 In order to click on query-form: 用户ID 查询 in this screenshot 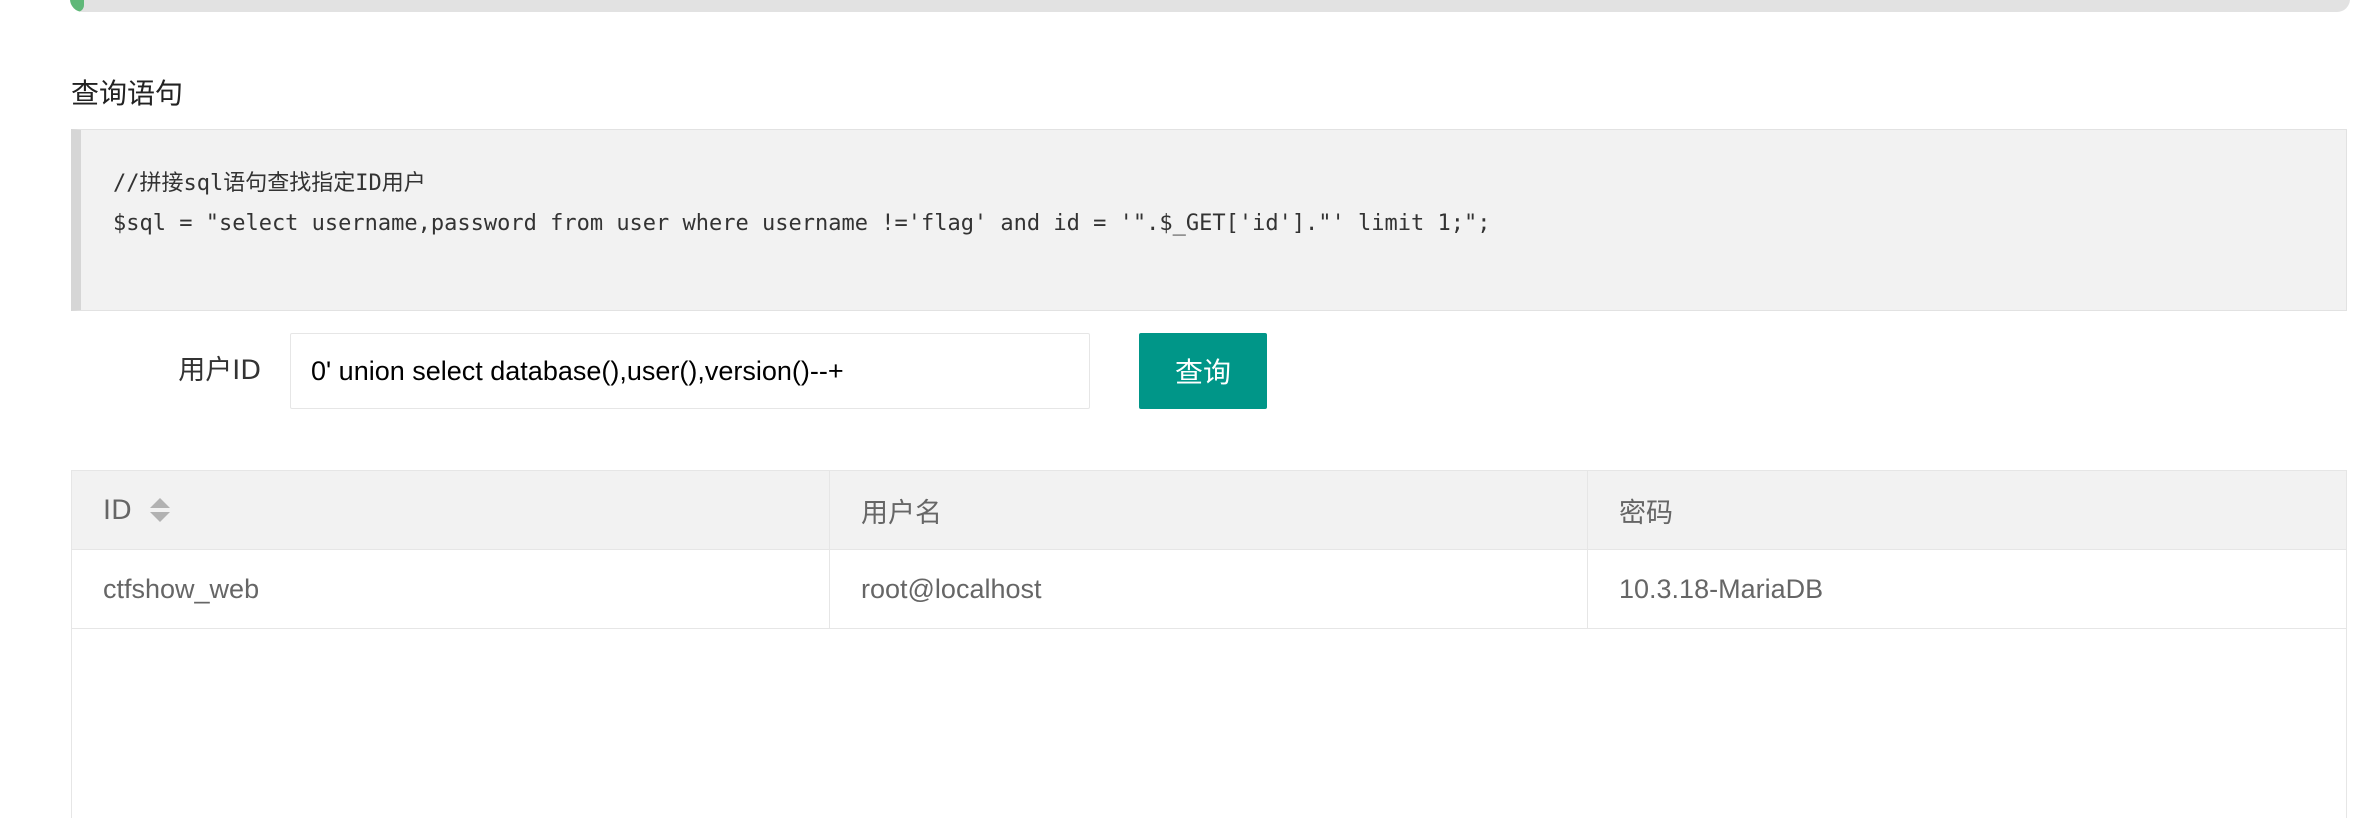, I will do `click(721, 371)`.